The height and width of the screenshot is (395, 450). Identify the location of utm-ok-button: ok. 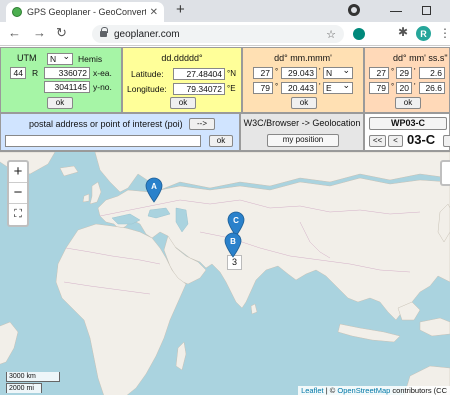
(60, 103).